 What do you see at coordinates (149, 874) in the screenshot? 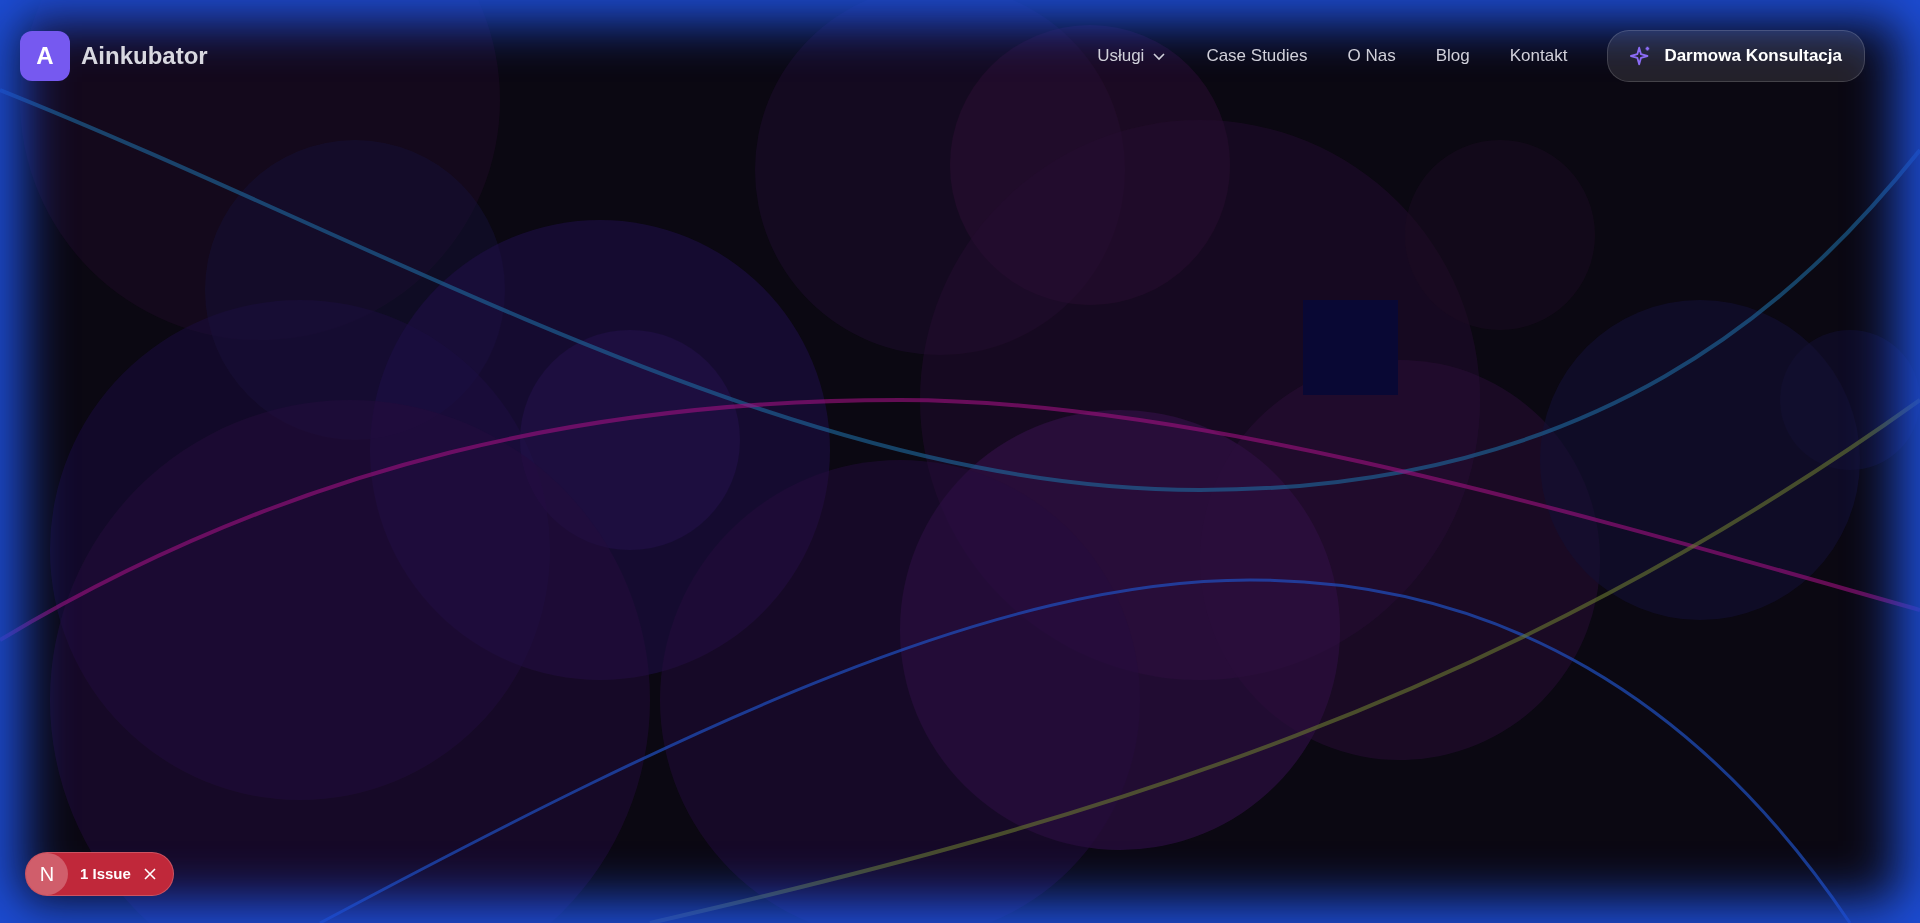
I see `close-icon` at bounding box center [149, 874].